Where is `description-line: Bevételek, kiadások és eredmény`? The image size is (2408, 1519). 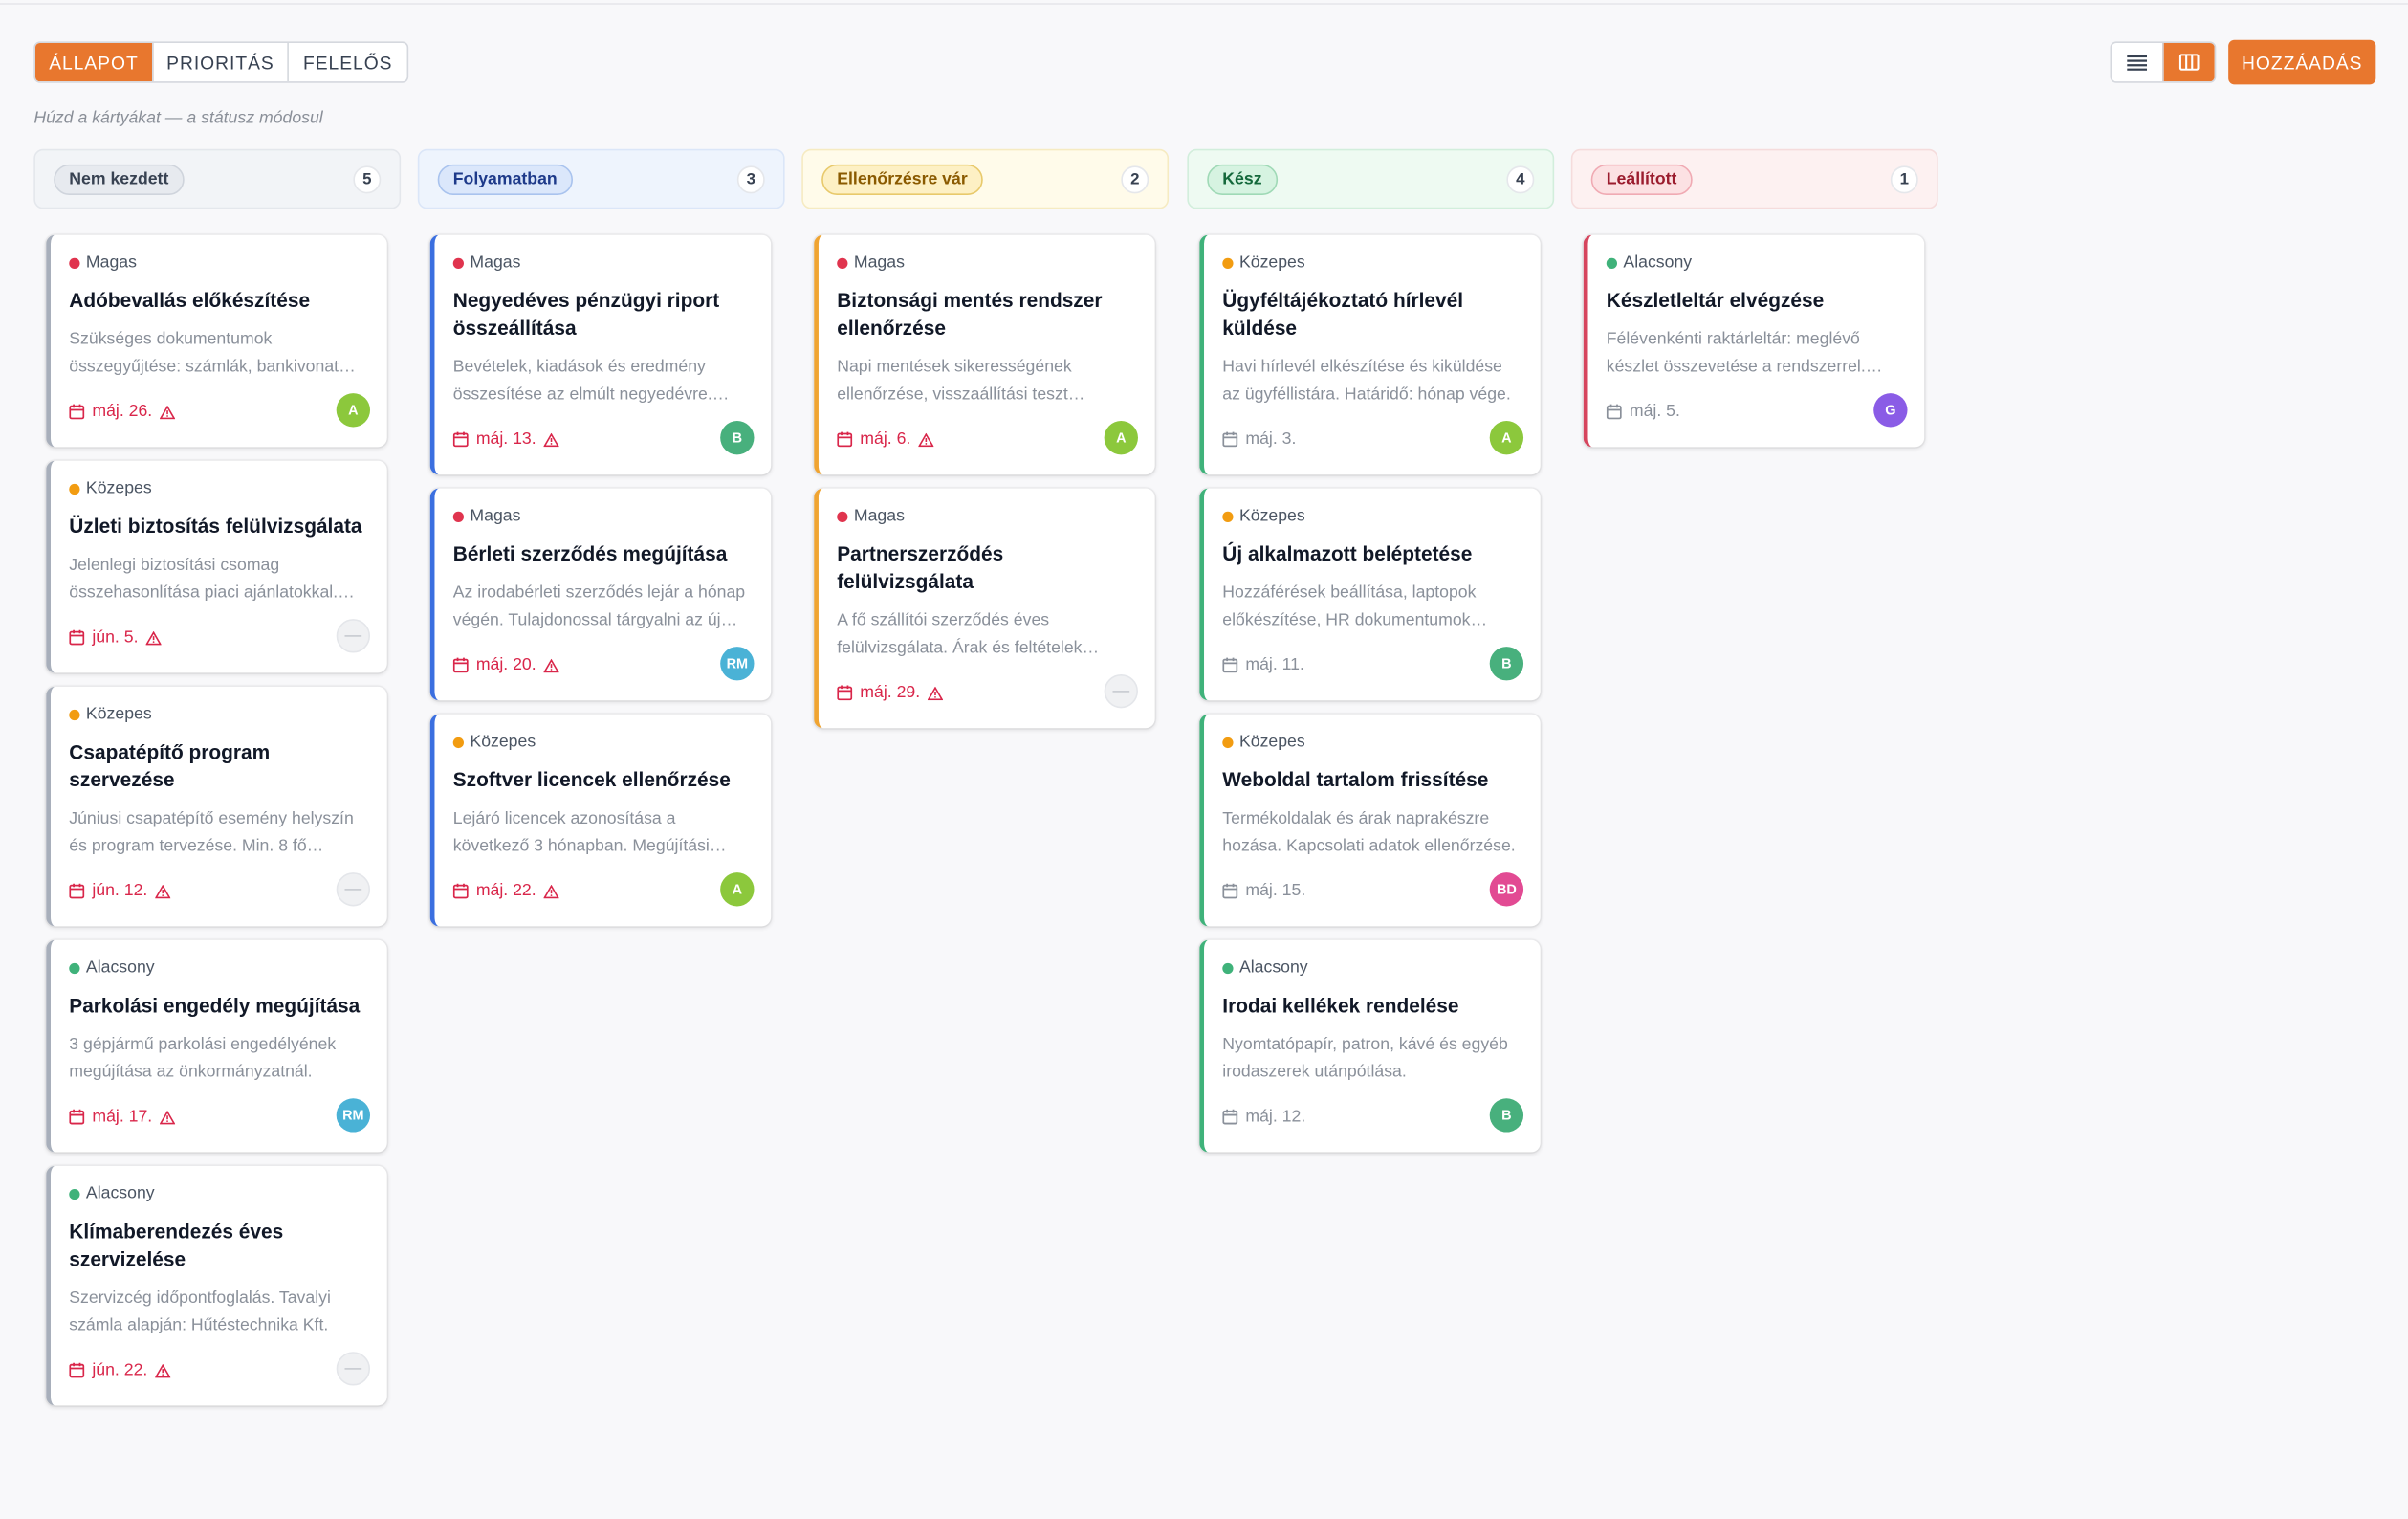 description-line: Bevételek, kiadások és eredmény is located at coordinates (579, 367).